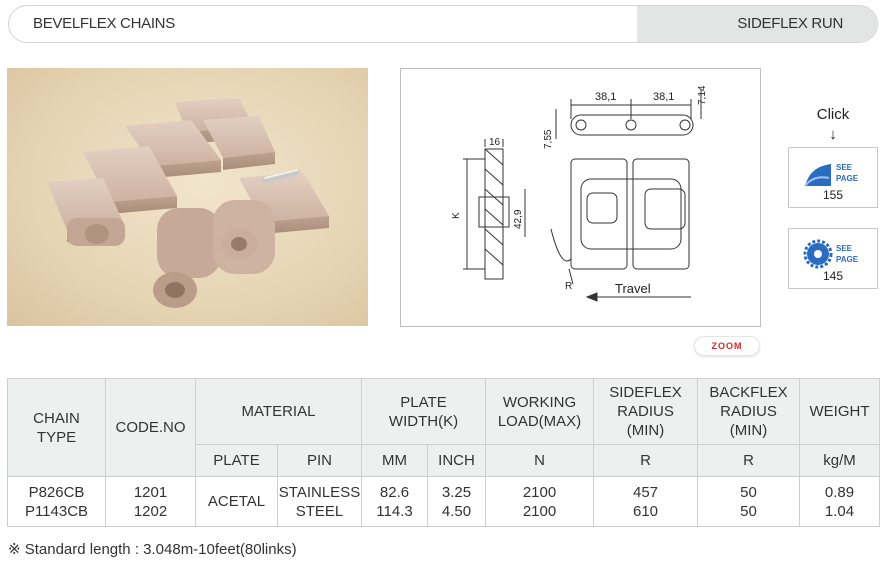 This screenshot has height=562, width=885. What do you see at coordinates (748, 411) in the screenshot?
I see `header-backflex-radius: BACKFLEX RADIUS (MIN)` at bounding box center [748, 411].